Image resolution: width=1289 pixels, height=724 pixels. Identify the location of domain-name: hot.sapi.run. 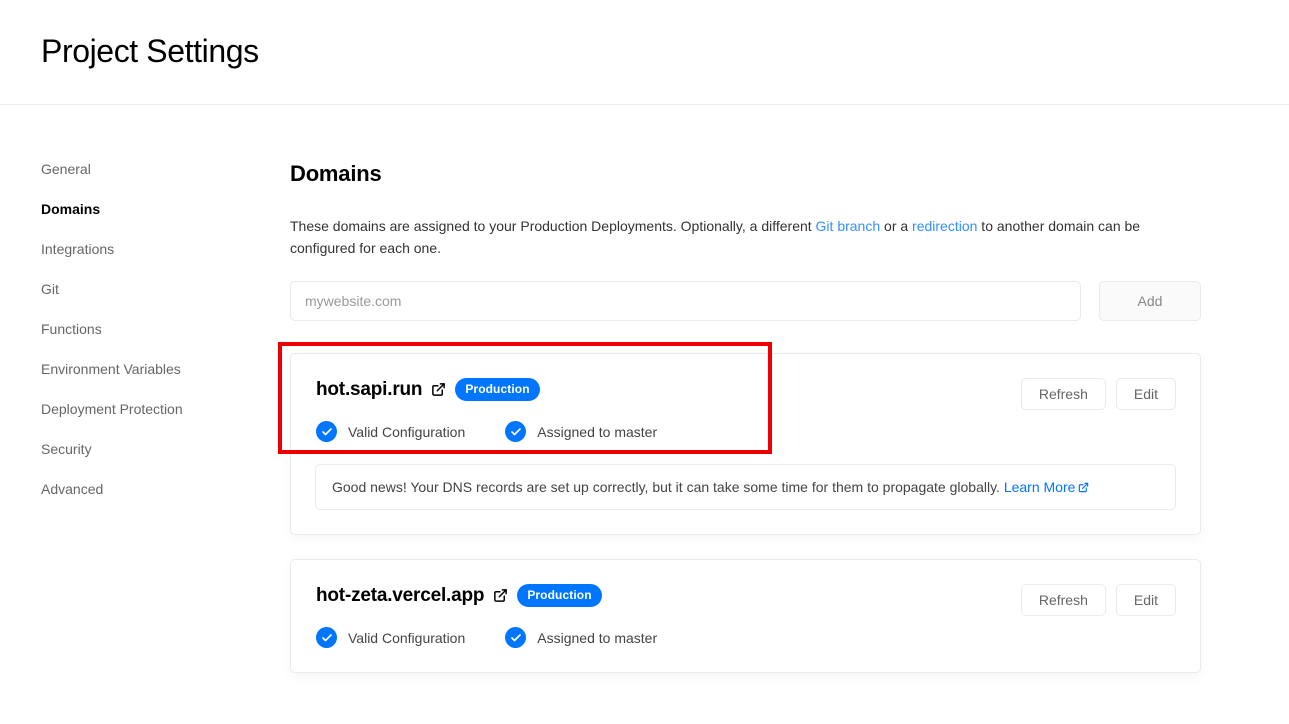
(369, 390).